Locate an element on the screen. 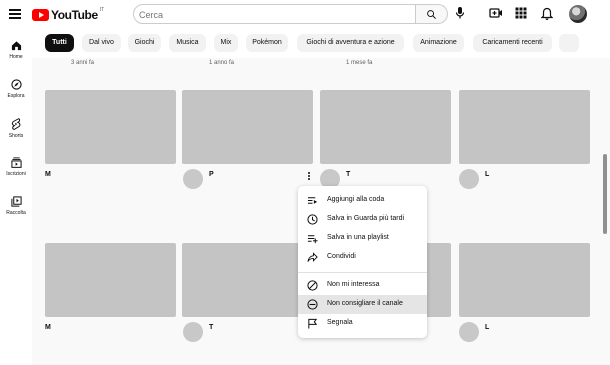 The height and width of the screenshot is (365, 610). search-input is located at coordinates (274, 14).